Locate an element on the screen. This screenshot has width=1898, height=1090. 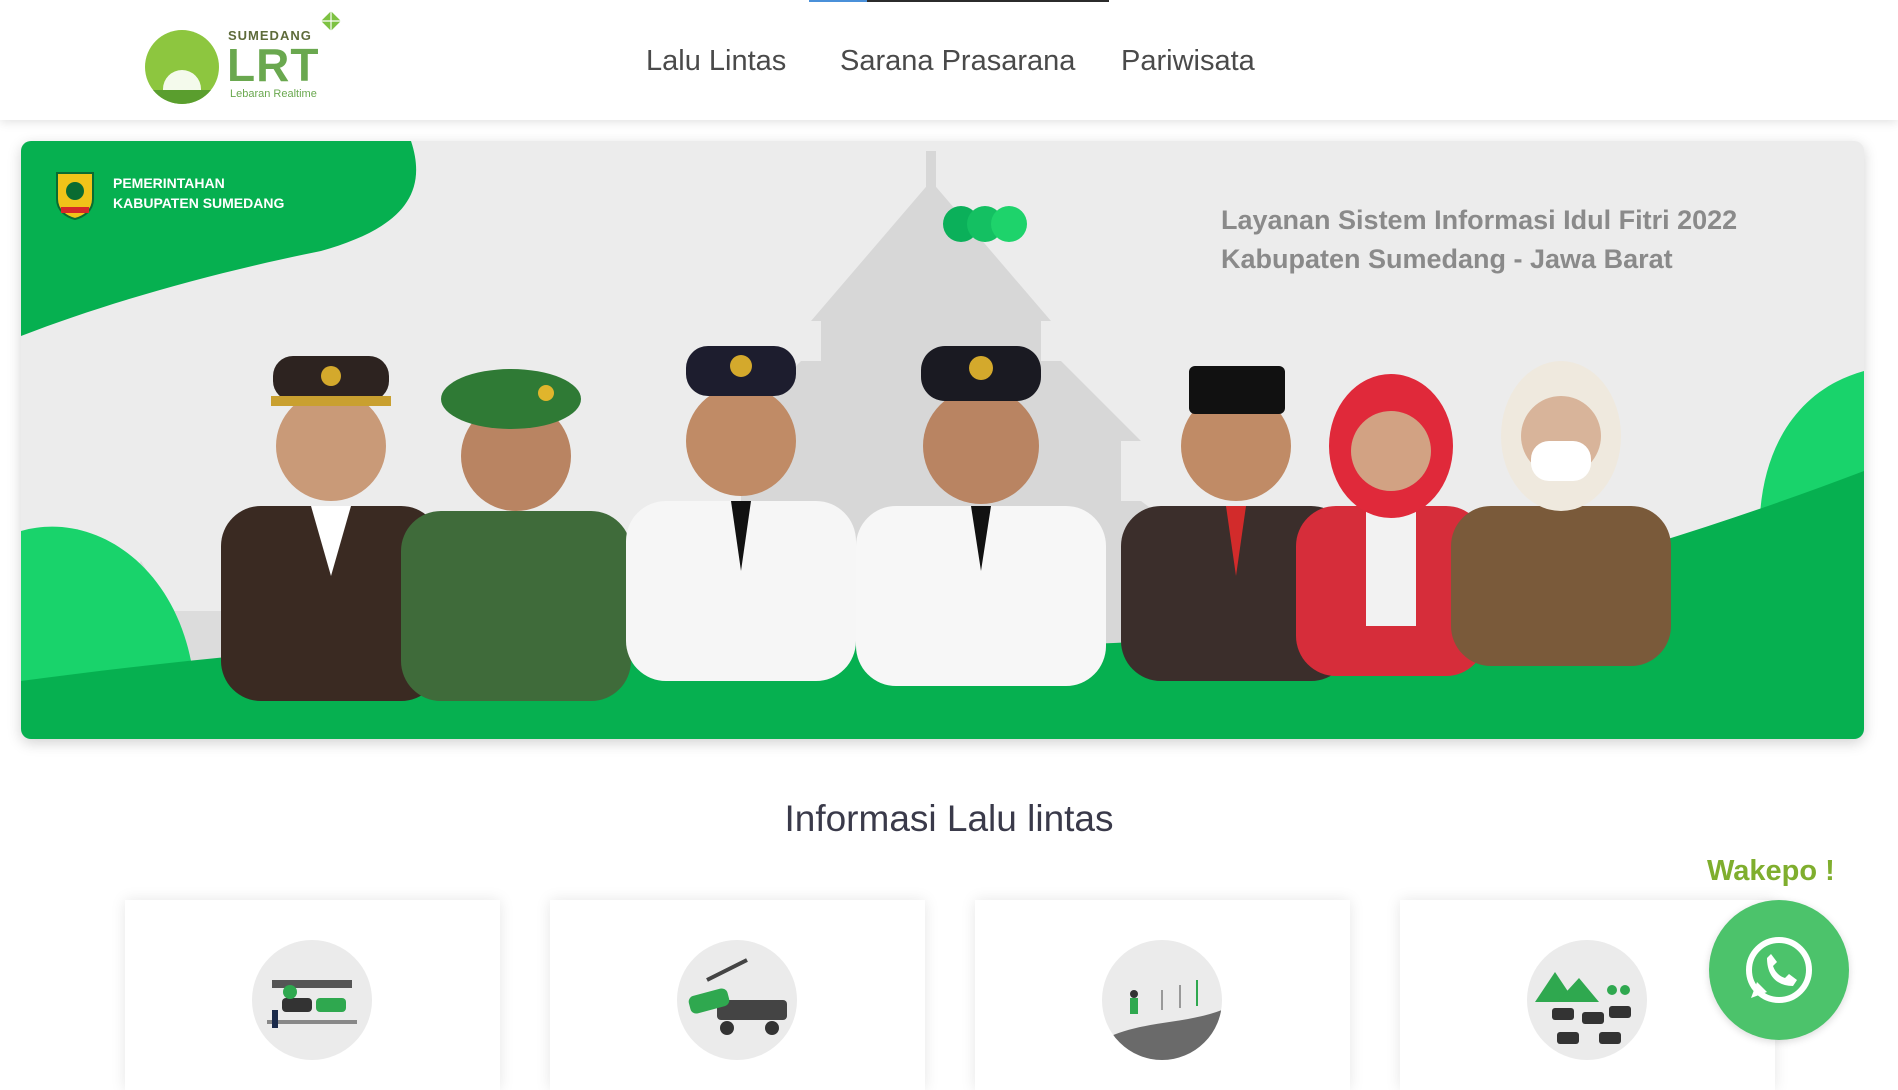
gov-label: PEMERINTAHAN KABUPATEN SUMEDANG is located at coordinates (198, 193).